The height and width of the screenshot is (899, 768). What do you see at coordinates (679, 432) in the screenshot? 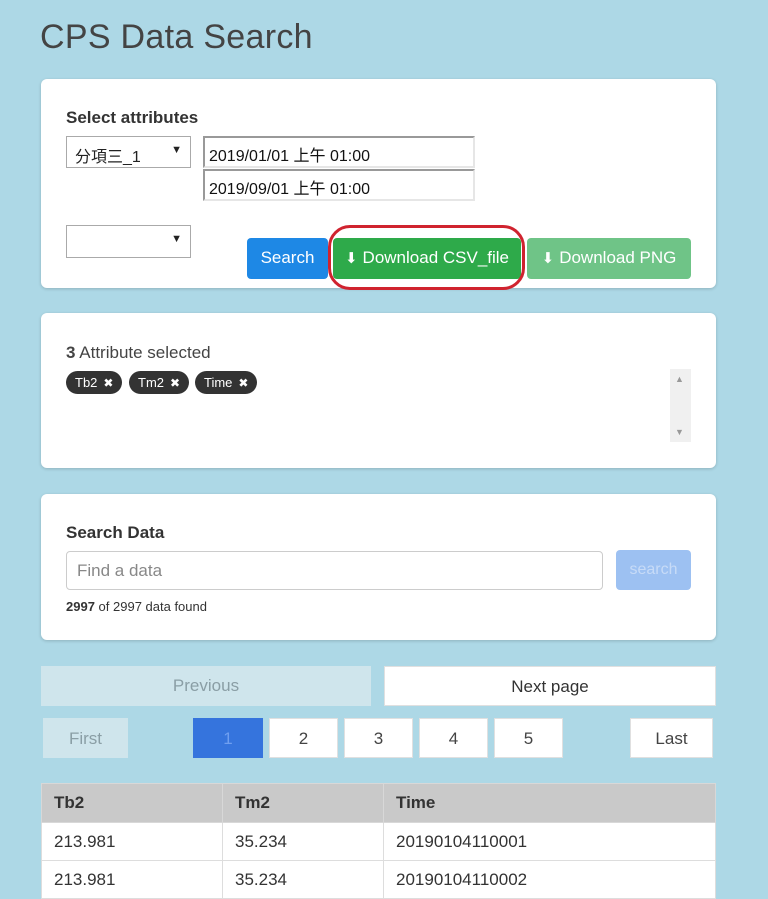
I see `scroll-down-icon: ▼` at bounding box center [679, 432].